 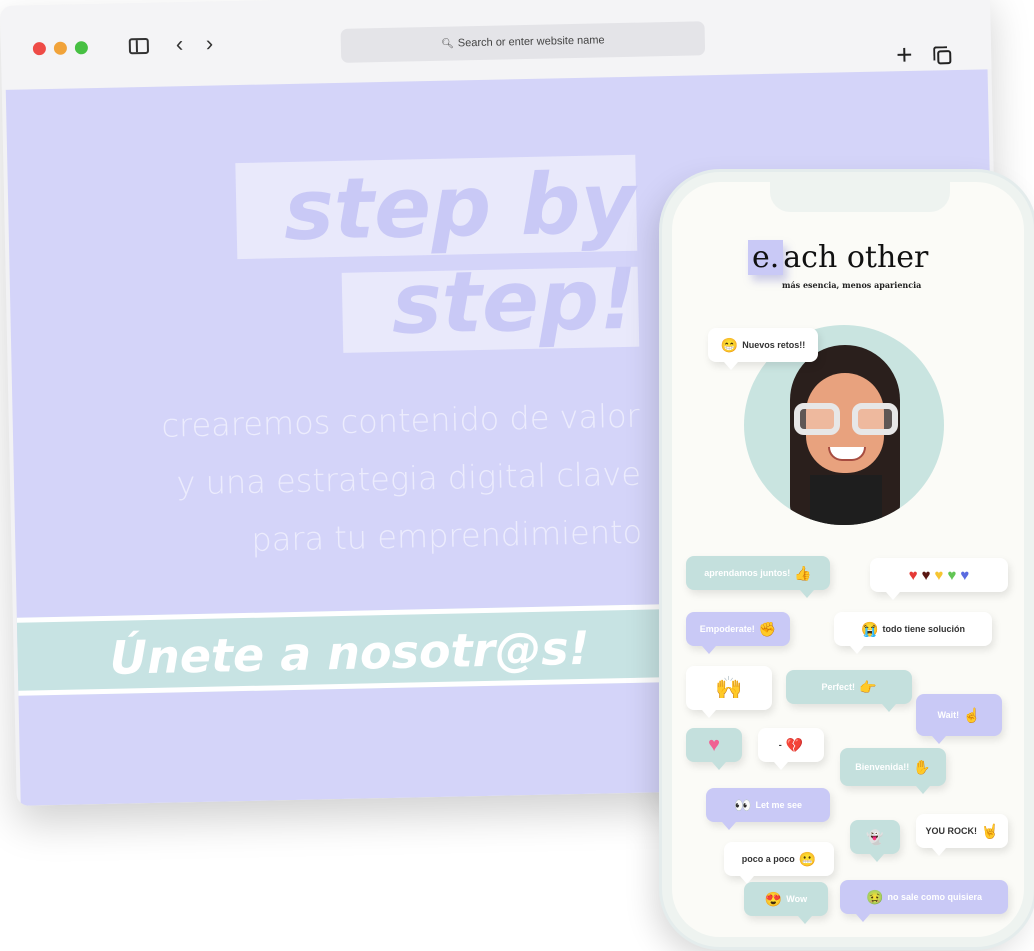 What do you see at coordinates (60, 48) in the screenshot?
I see `minimize-window-button` at bounding box center [60, 48].